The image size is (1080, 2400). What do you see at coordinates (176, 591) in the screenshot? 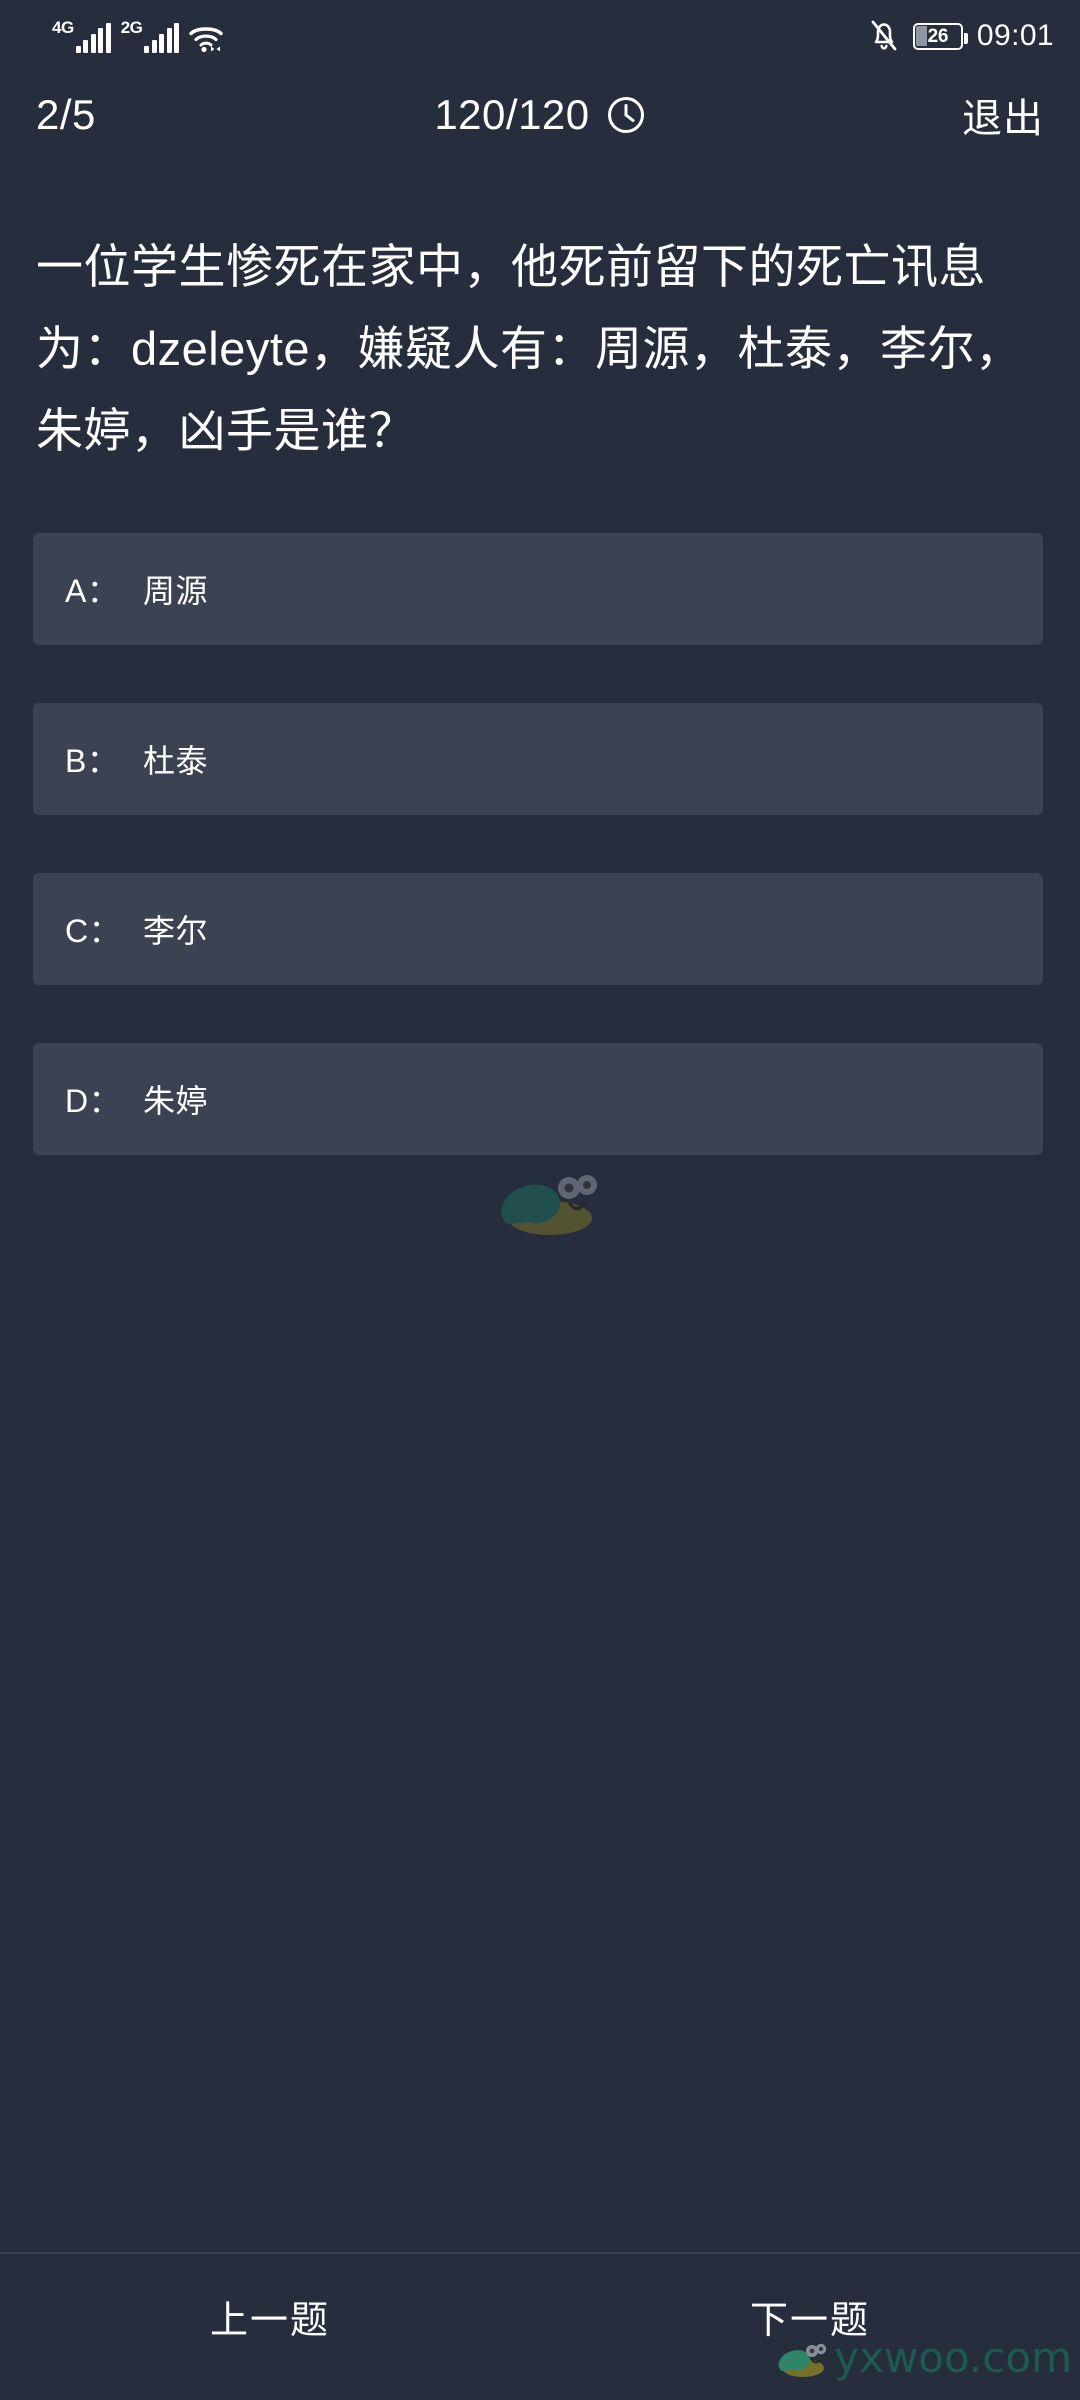
I see `option-a-label: 周源` at bounding box center [176, 591].